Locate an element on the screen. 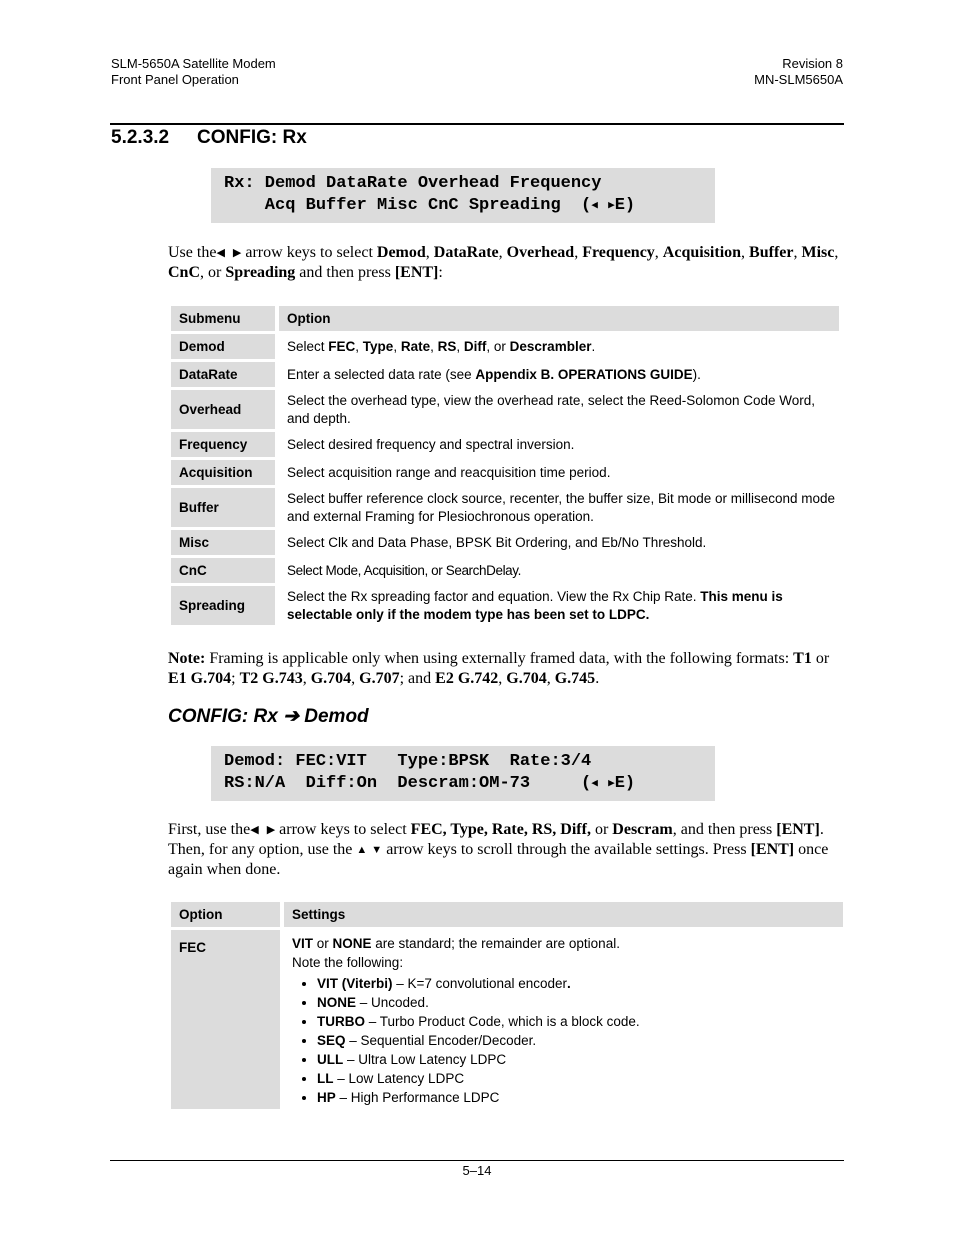 The height and width of the screenshot is (1235, 954). lcd-line-2: RS:N/A Diff:On Descram:OM-73 (◀ ▶E) is located at coordinates (430, 783).